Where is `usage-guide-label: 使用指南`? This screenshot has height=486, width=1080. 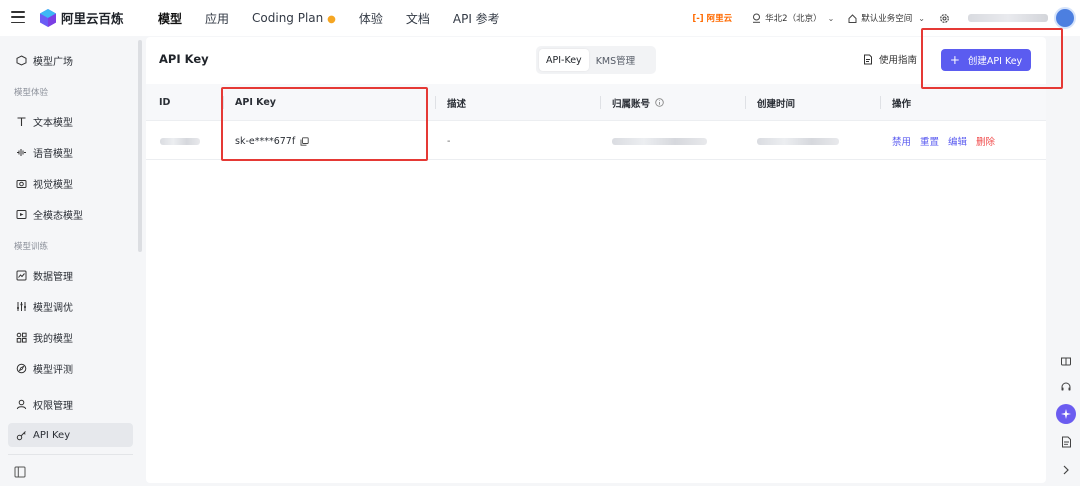 usage-guide-label: 使用指南 is located at coordinates (898, 60).